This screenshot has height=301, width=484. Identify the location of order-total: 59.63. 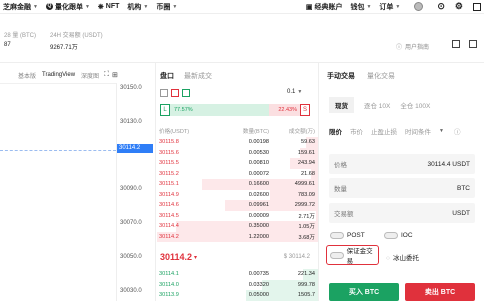
(308, 142).